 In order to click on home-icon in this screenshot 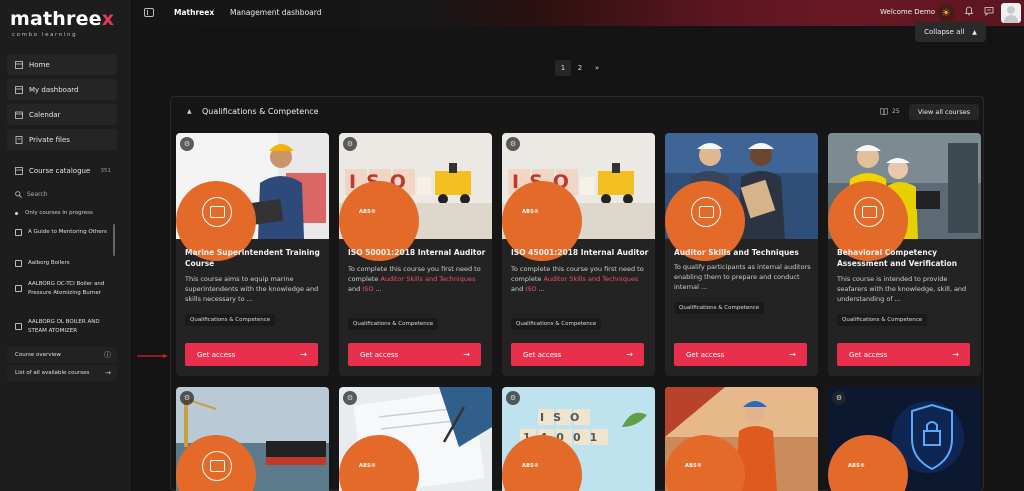, I will do `click(19, 64)`.